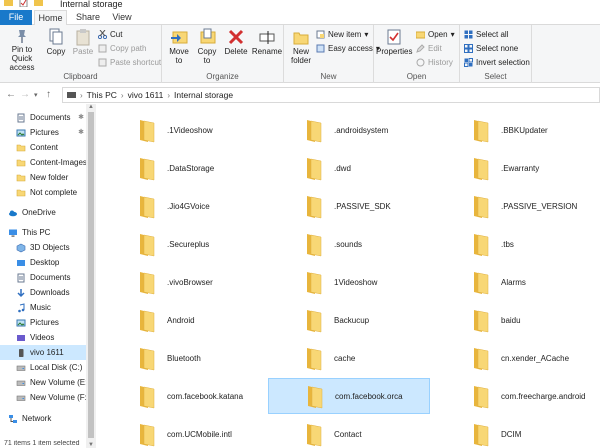 The height and width of the screenshot is (448, 600). What do you see at coordinates (43, 192) in the screenshot?
I see `nav-item-not-complete: Not complete` at bounding box center [43, 192].